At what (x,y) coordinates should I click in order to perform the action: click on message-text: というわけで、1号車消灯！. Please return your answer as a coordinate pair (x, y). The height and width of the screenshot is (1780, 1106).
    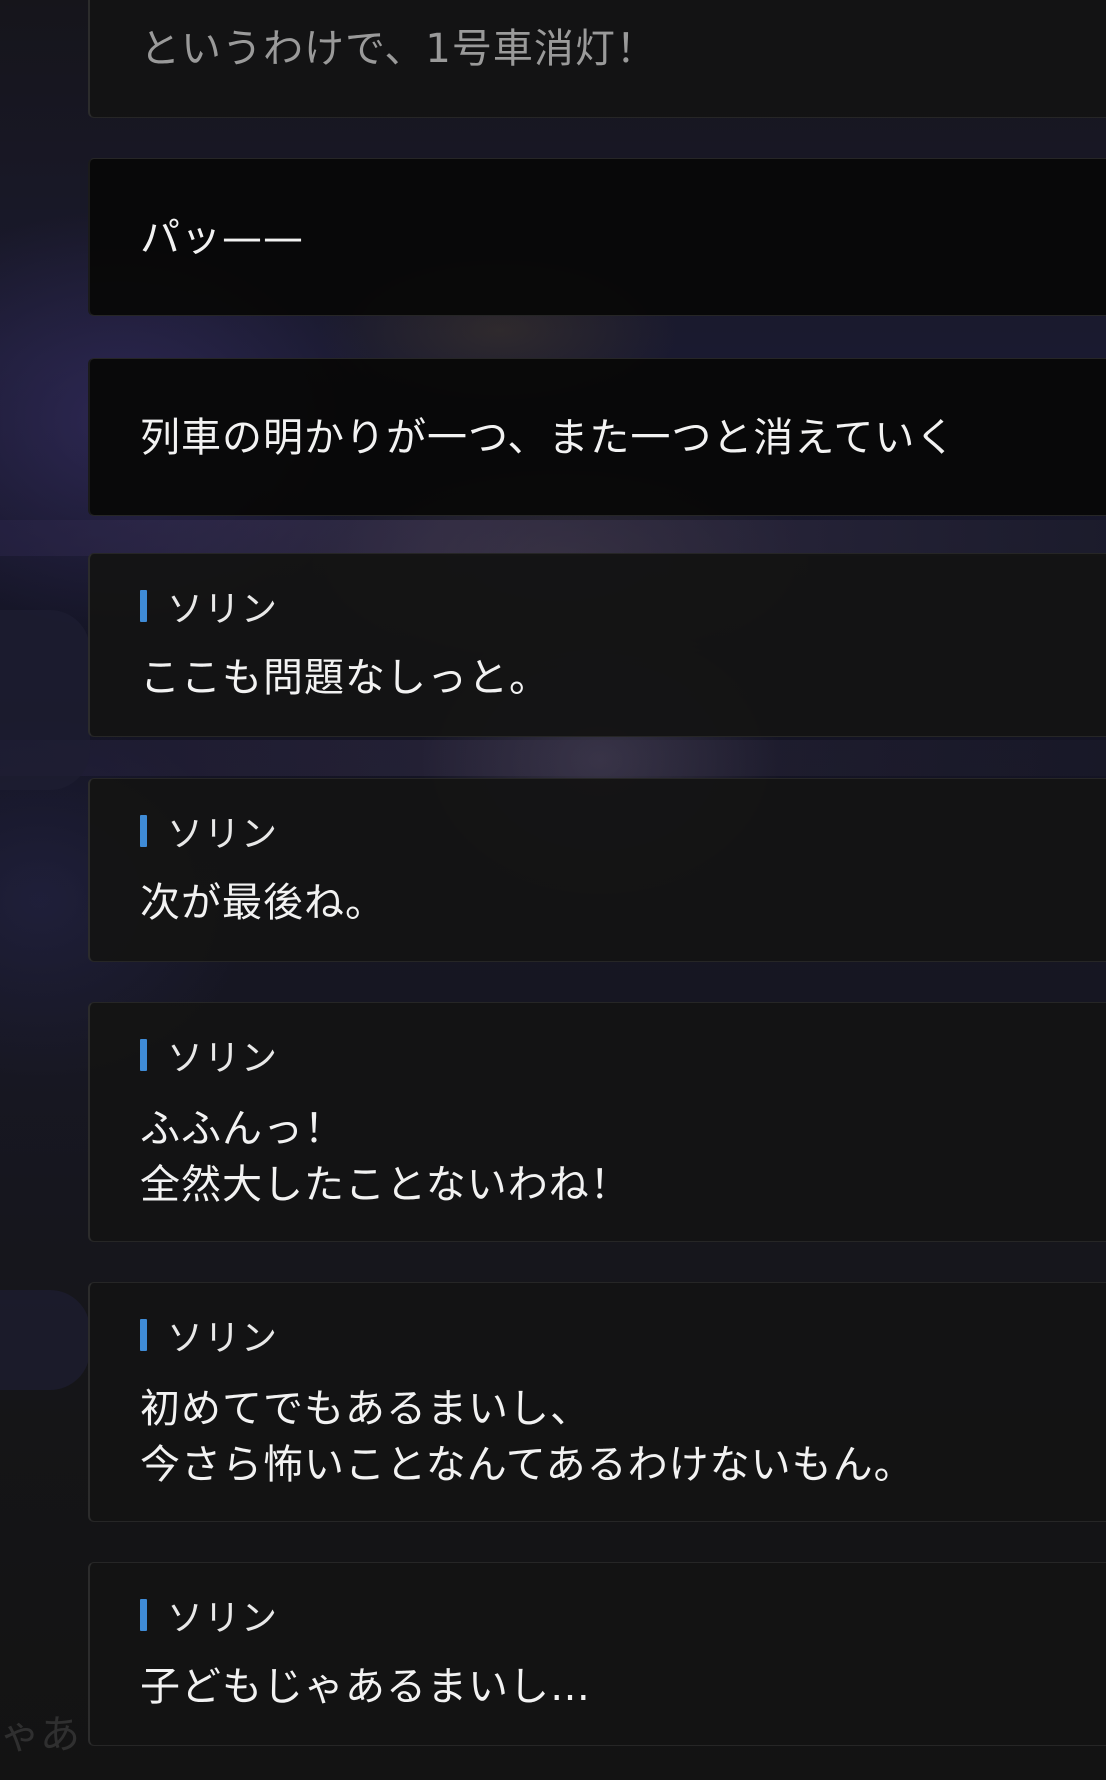
    Looking at the image, I should click on (398, 49).